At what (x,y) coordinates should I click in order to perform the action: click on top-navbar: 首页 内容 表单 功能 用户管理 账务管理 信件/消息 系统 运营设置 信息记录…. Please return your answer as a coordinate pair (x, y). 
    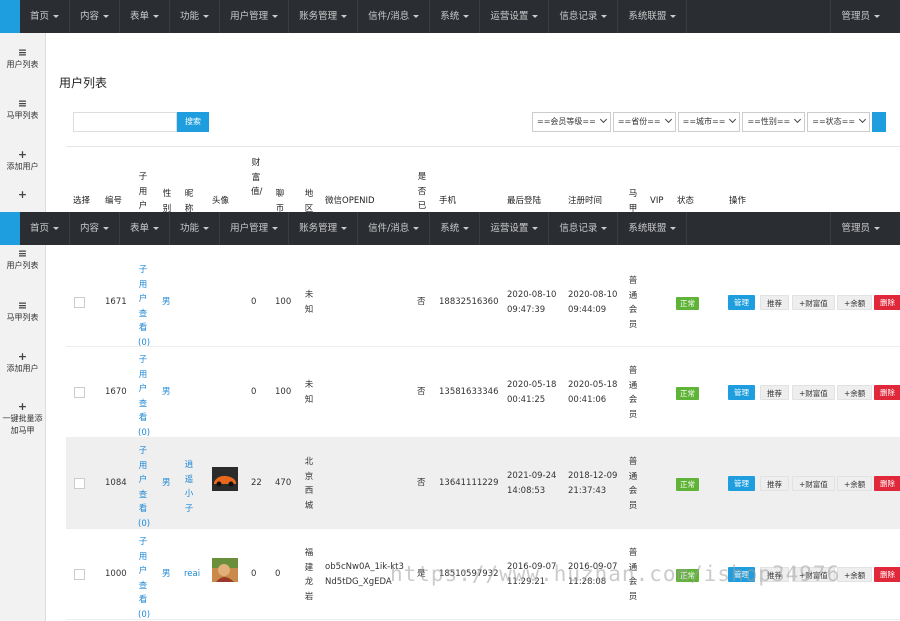
    Looking at the image, I should click on (450, 16).